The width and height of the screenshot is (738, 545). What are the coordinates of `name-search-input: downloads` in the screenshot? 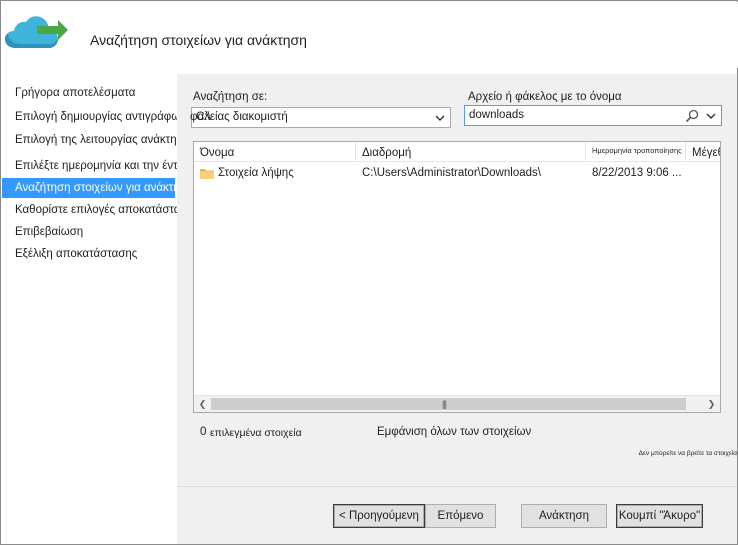 It's located at (496, 115).